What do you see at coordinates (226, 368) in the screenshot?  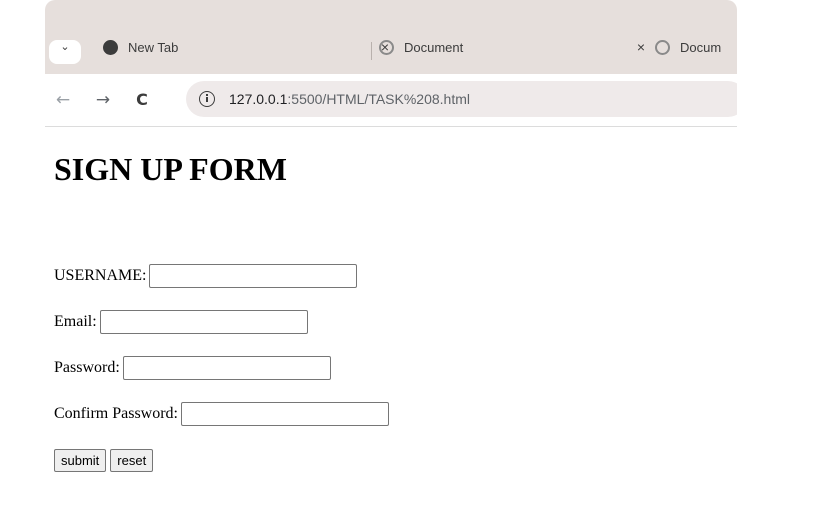 I see `password-input` at bounding box center [226, 368].